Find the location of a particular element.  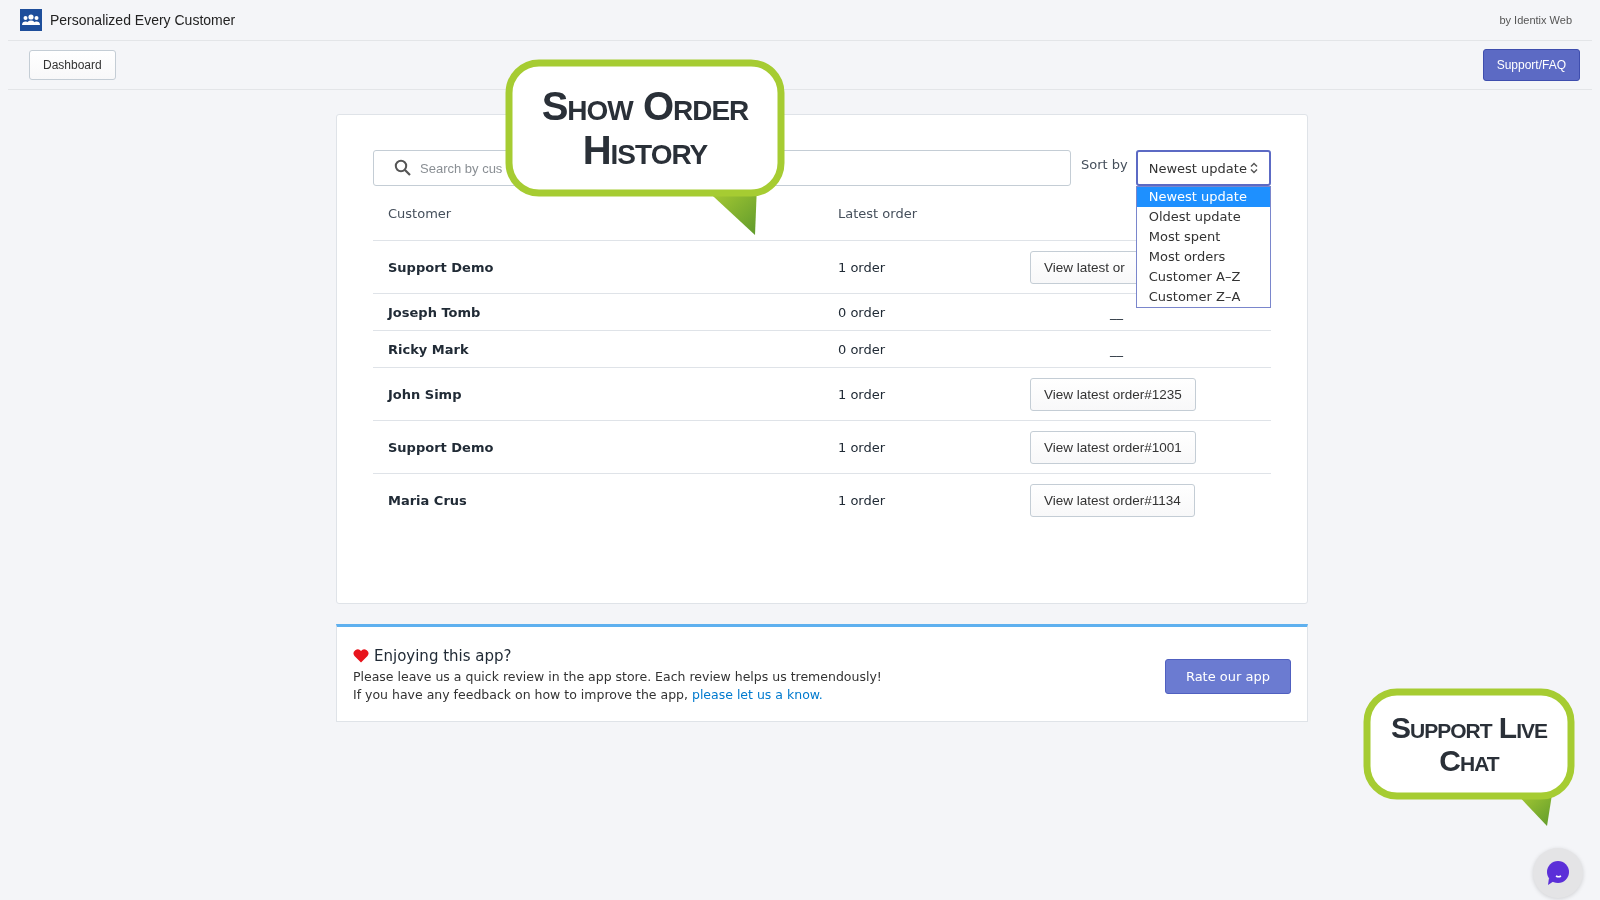

callout-text: Support Live Chat is located at coordinates (1469, 744).